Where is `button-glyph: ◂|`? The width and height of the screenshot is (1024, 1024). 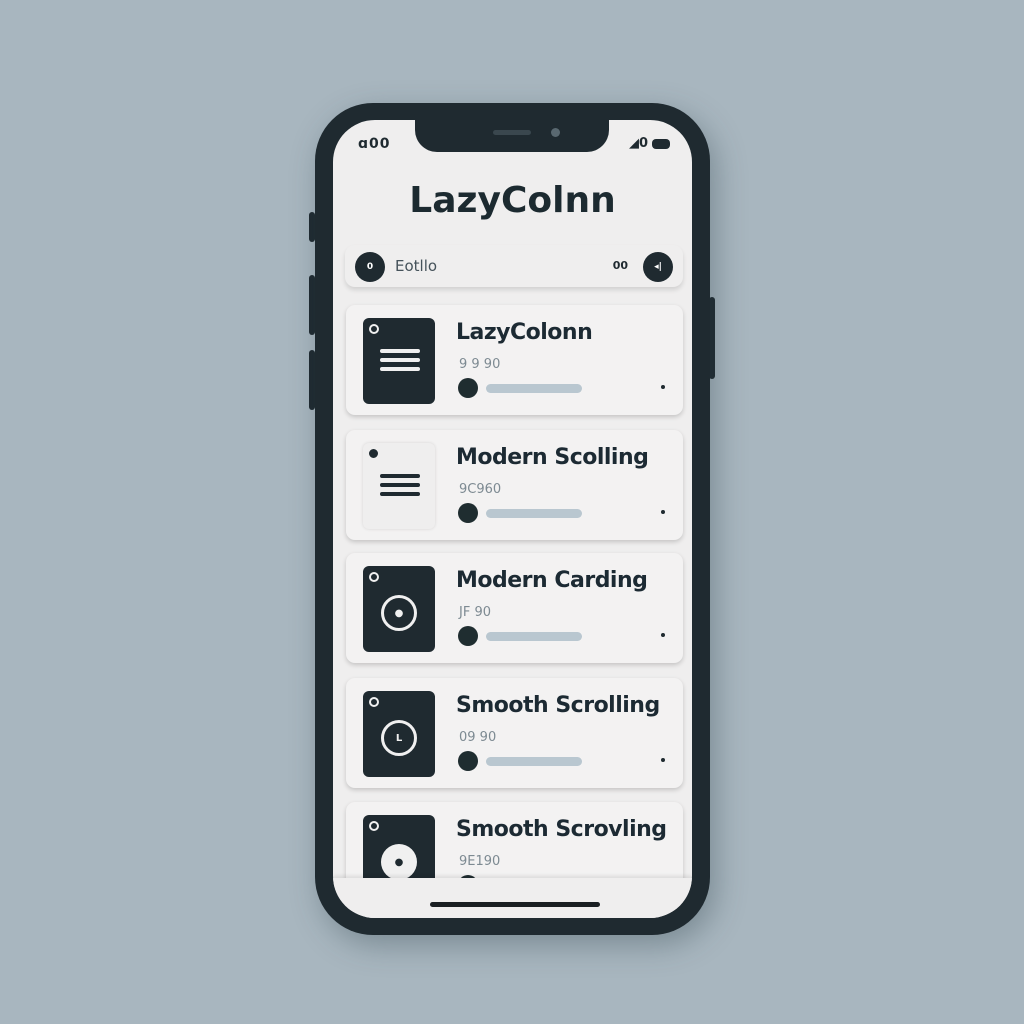 button-glyph: ◂| is located at coordinates (658, 267).